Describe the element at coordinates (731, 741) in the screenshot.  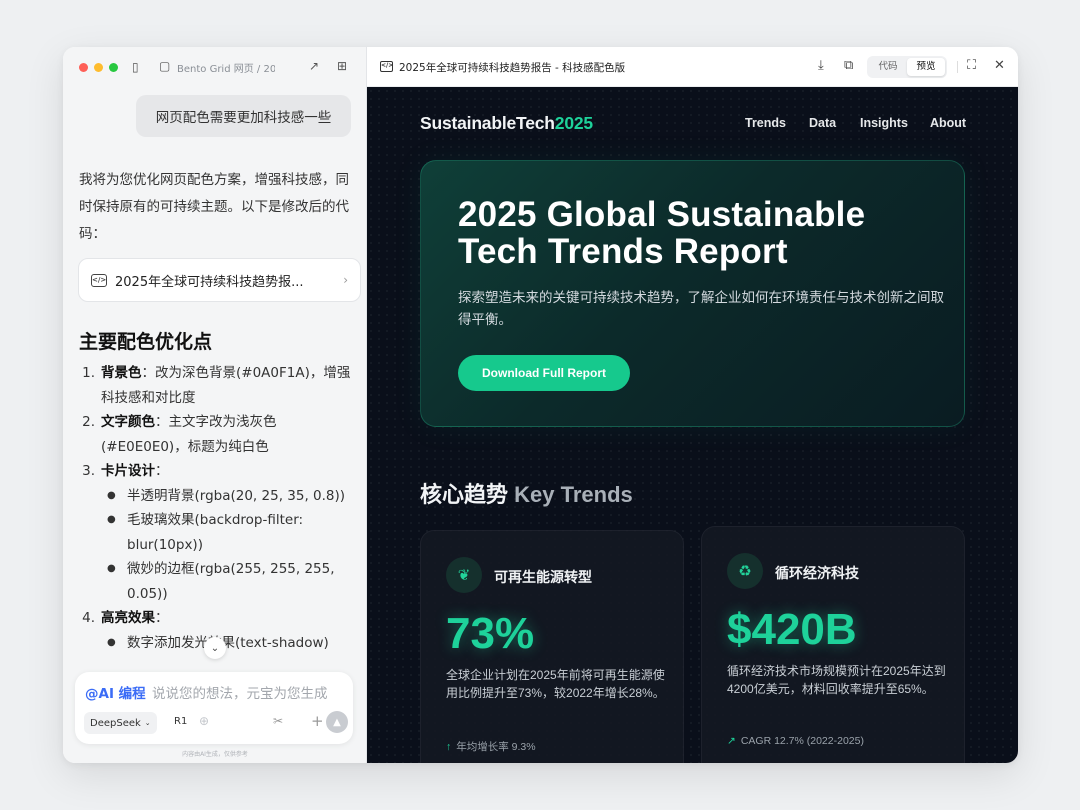
I see `trend-chart-icon: ↗` at that location.